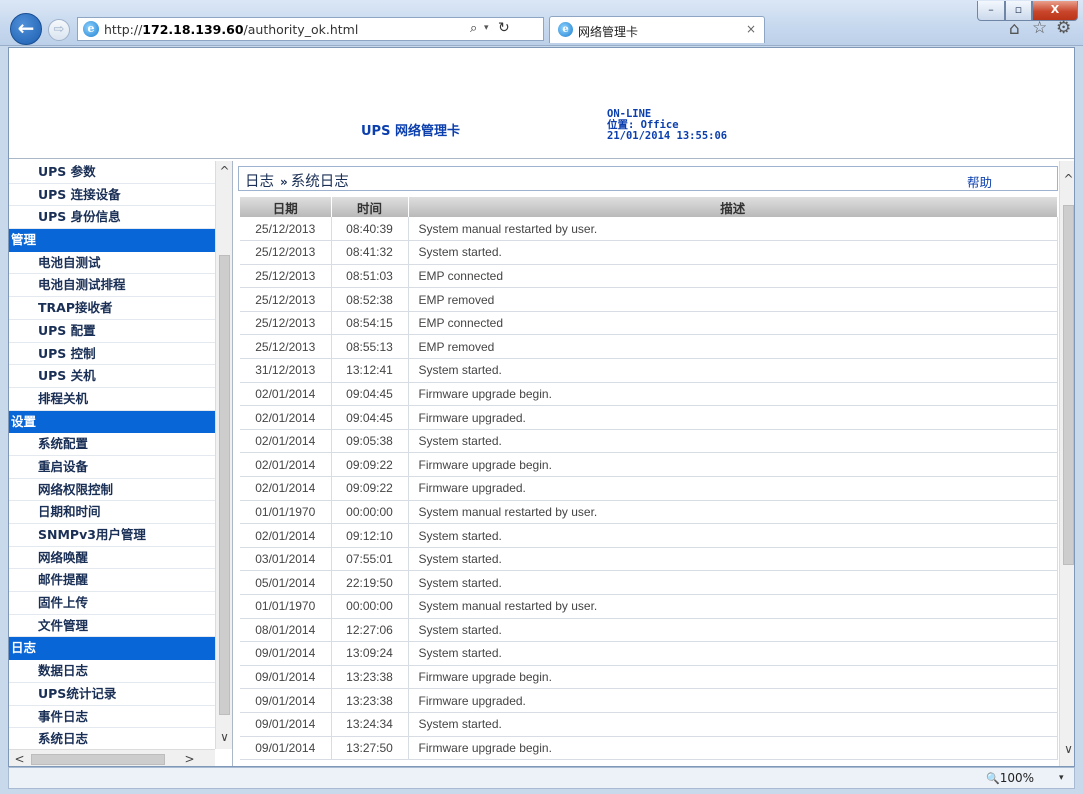 Image resolution: width=1083 pixels, height=794 pixels. I want to click on log-time-cell: 09:09:22, so click(370, 488).